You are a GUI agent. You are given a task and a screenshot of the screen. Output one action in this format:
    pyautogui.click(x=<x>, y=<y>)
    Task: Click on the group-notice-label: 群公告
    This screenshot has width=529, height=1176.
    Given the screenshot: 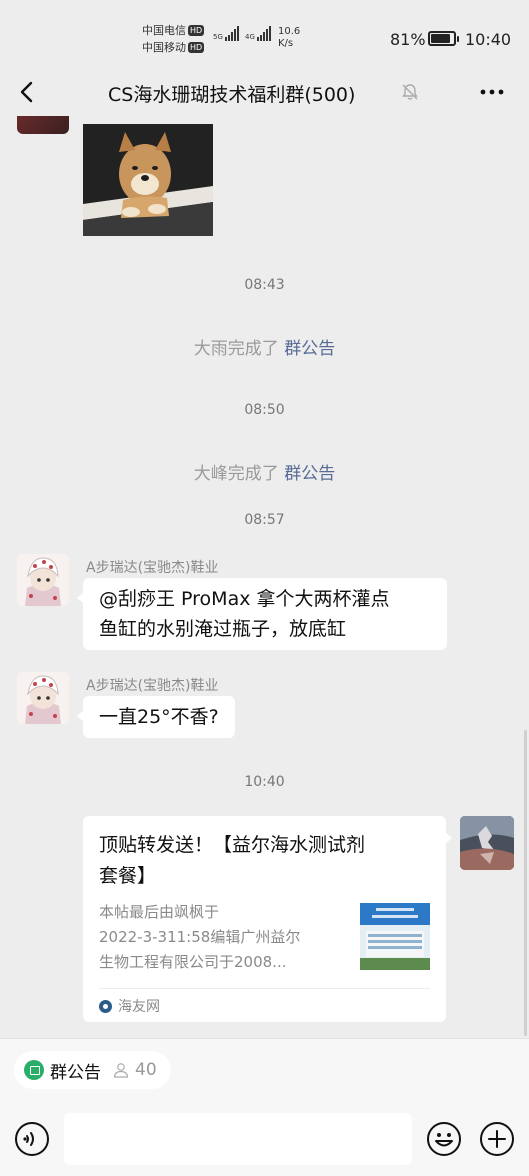 What is the action you would take?
    pyautogui.click(x=75, y=1072)
    